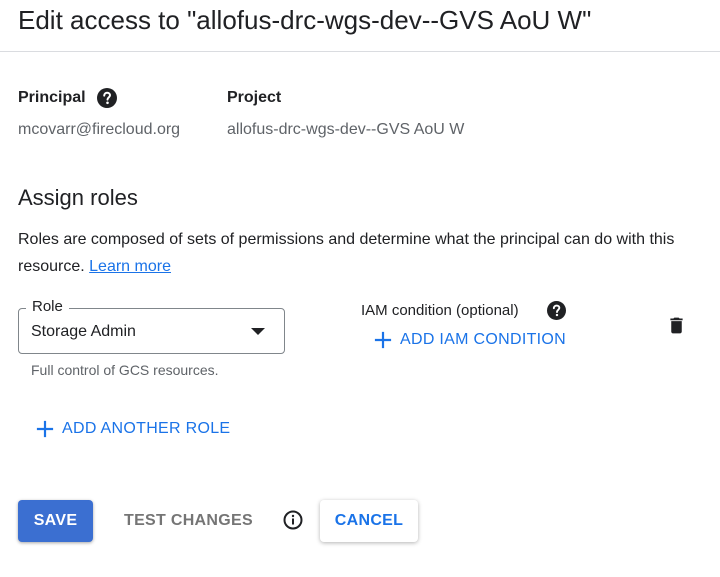  I want to click on info-icon, so click(293, 520).